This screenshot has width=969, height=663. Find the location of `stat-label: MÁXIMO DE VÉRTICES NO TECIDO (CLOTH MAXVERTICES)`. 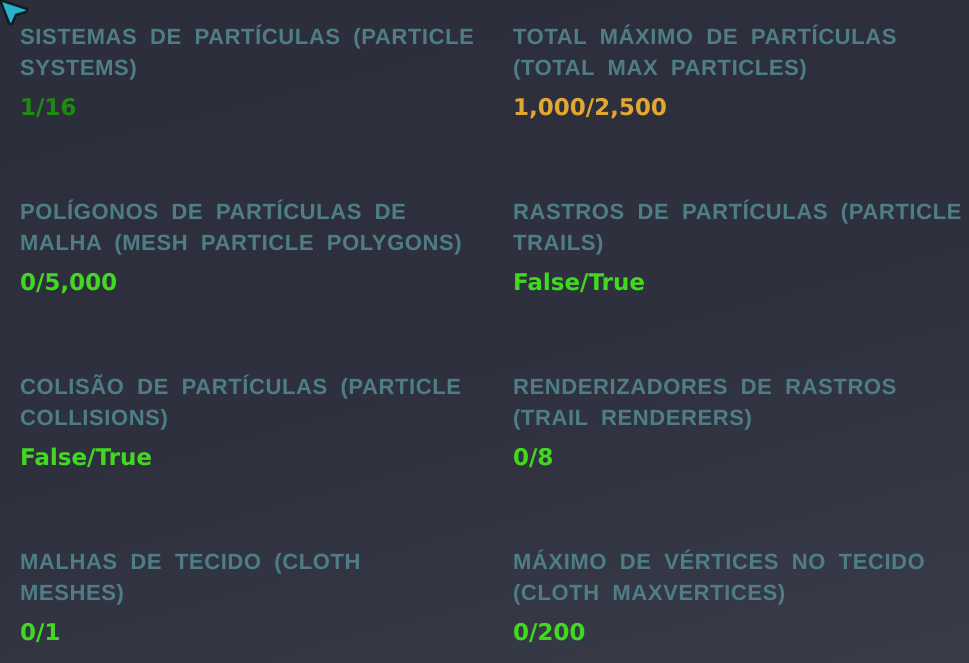

stat-label: MÁXIMO DE VÉRTICES NO TECIDO (CLOTH MAXVERTICES) is located at coordinates (719, 577).